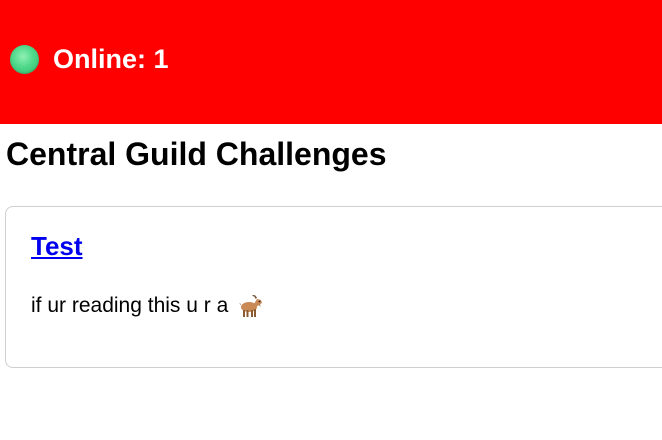 This screenshot has width=662, height=440. What do you see at coordinates (251, 306) in the screenshot?
I see `goat-icon` at bounding box center [251, 306].